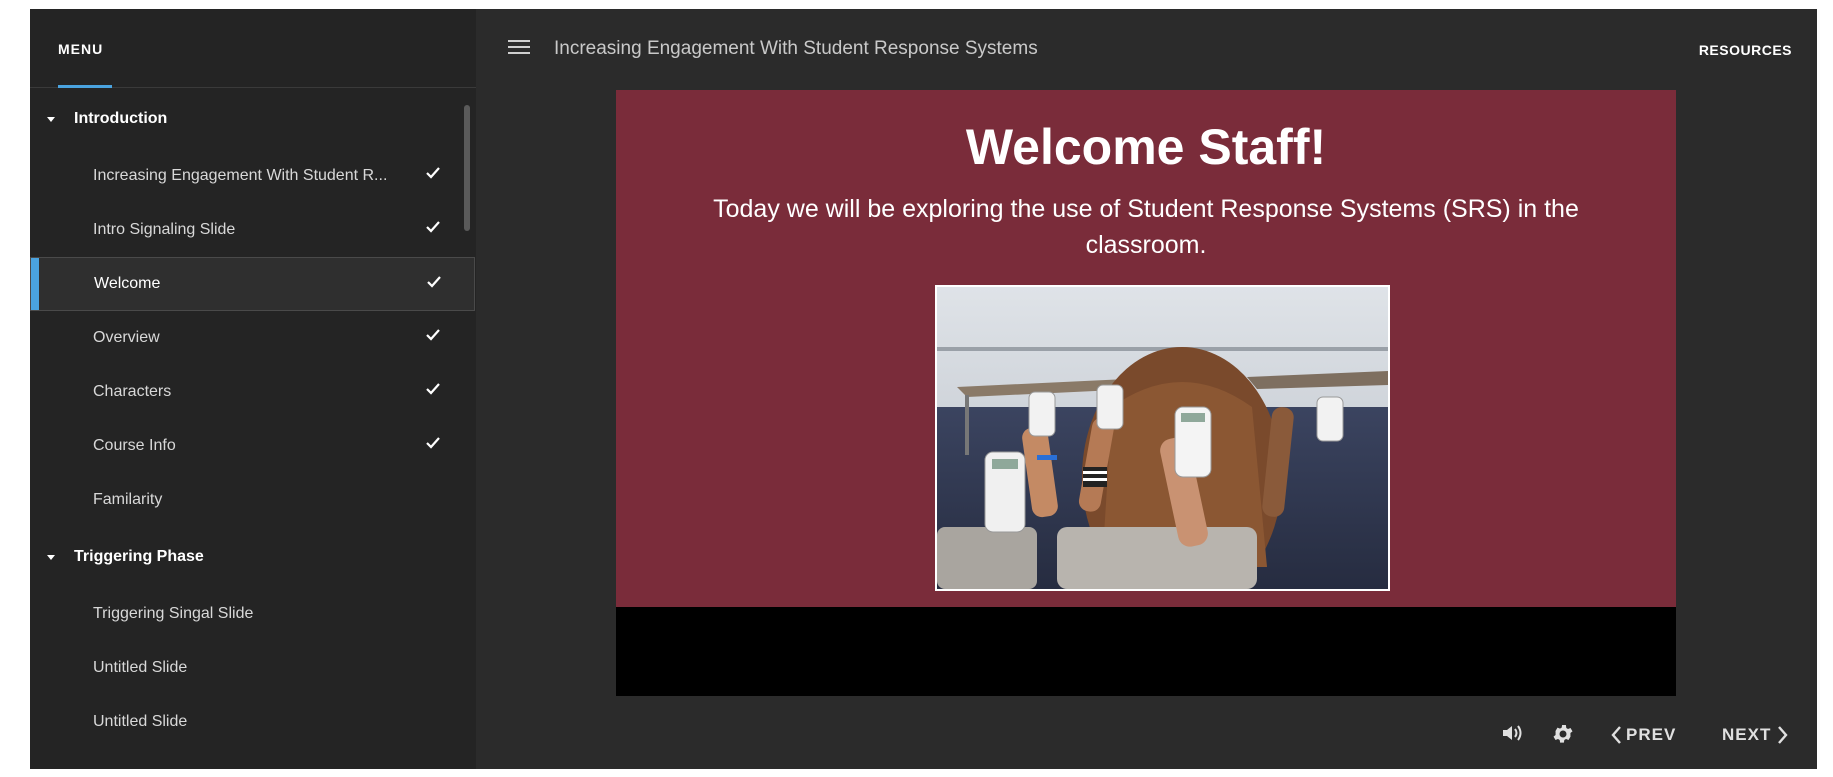  What do you see at coordinates (164, 229) in the screenshot?
I see `menu-item-label: Intro Signaling Slide` at bounding box center [164, 229].